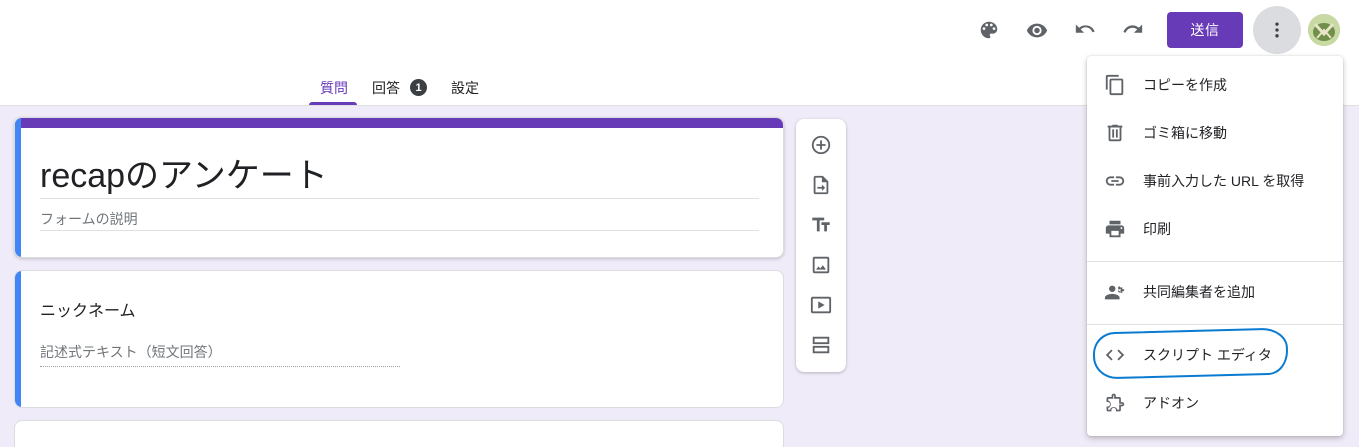 The image size is (1359, 447). Describe the element at coordinates (184, 172) in the screenshot. I see `form-title: recapのアンケート` at that location.